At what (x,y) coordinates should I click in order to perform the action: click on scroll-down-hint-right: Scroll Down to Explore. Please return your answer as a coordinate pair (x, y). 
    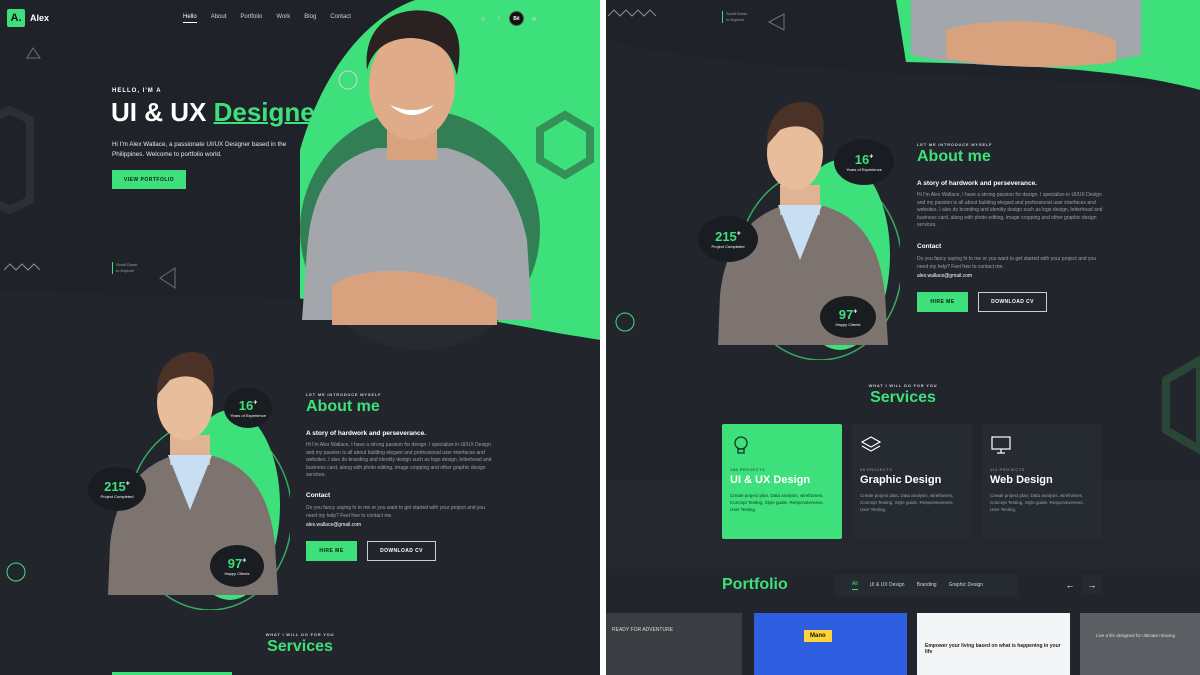
    Looking at the image, I should click on (734, 17).